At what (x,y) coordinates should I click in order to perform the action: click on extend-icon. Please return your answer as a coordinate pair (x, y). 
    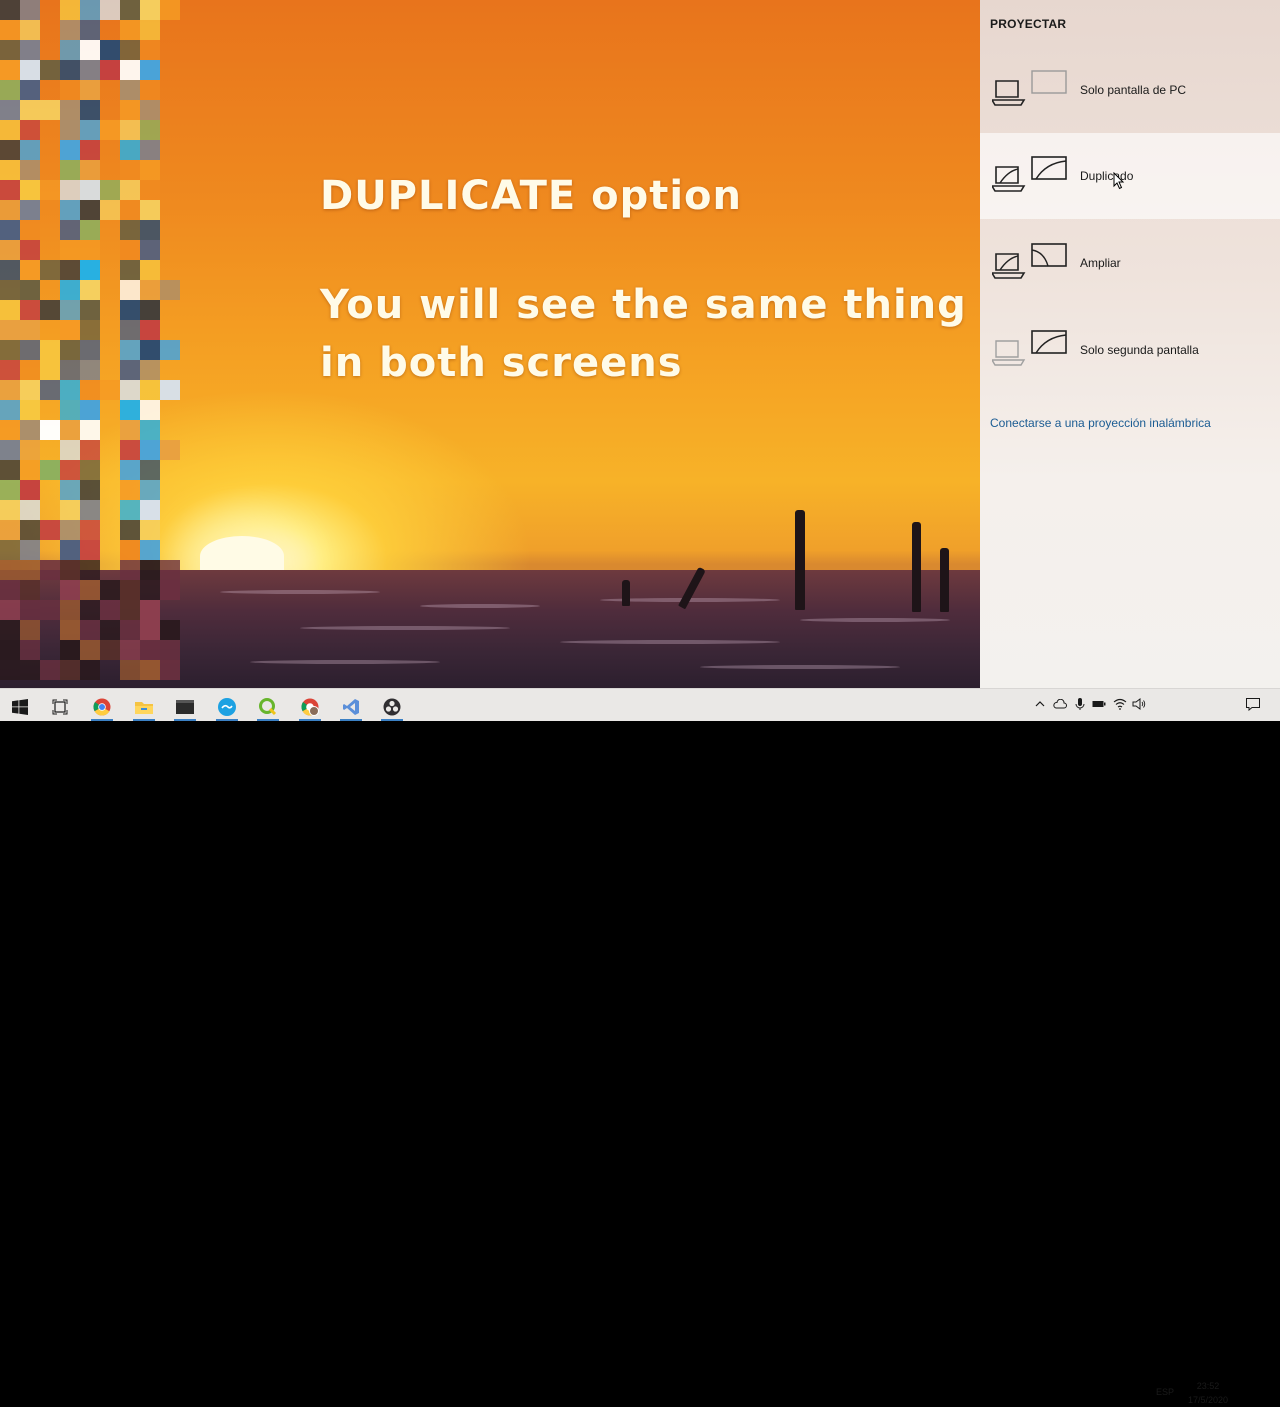
    Looking at the image, I should click on (1029, 261).